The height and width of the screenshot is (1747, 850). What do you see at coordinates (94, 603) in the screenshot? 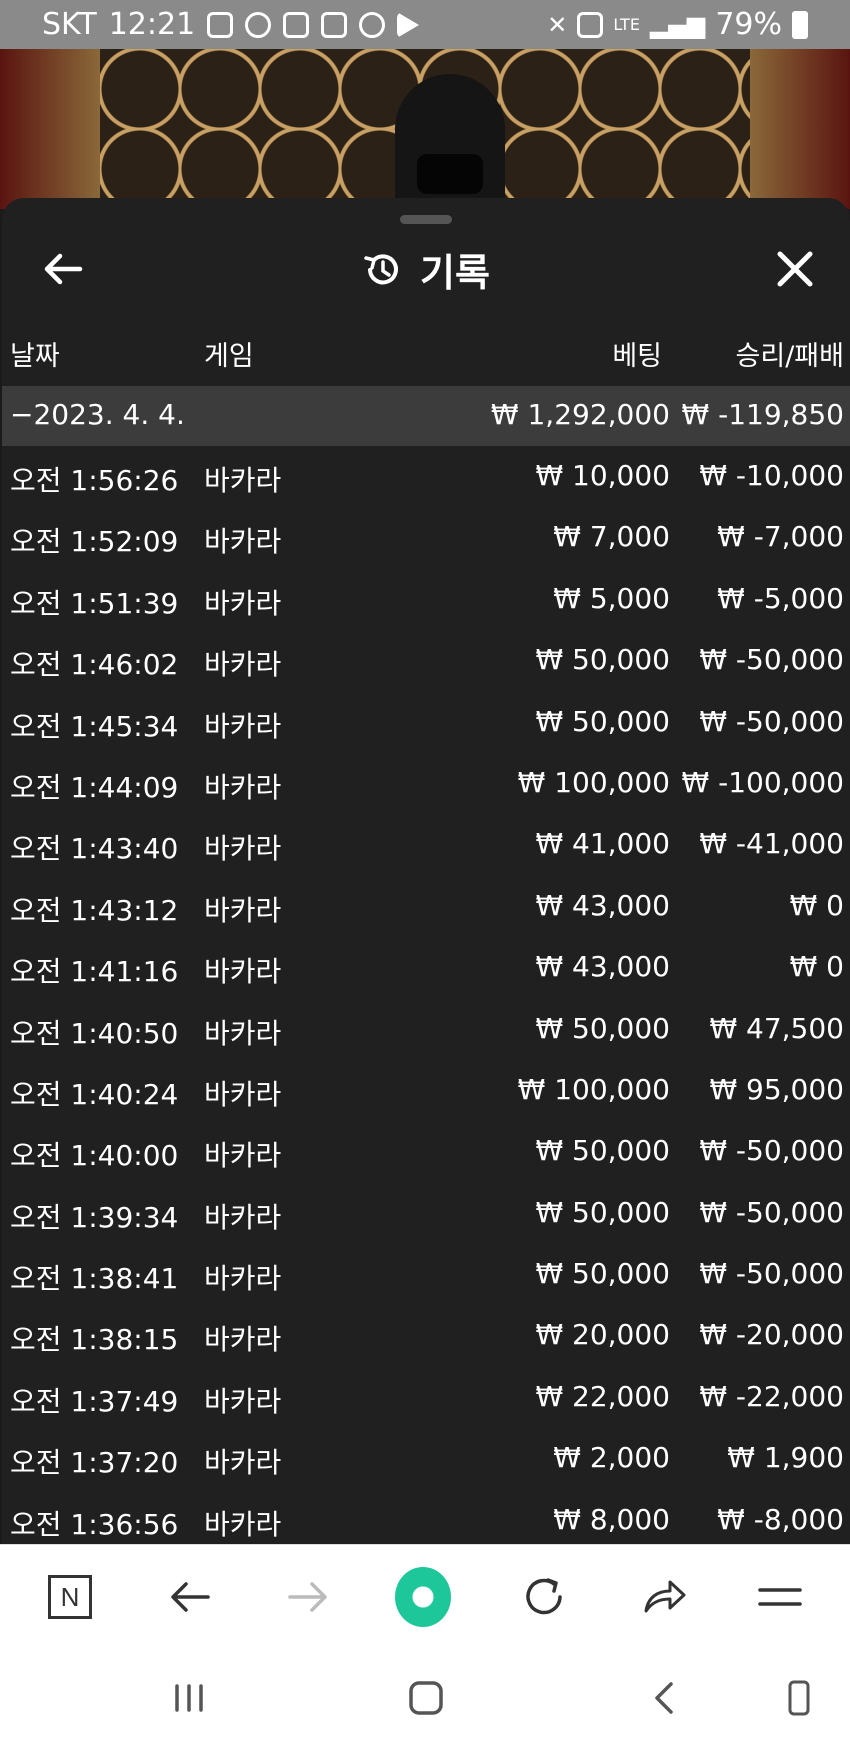
I see `row-time: 오전 1:51:39` at bounding box center [94, 603].